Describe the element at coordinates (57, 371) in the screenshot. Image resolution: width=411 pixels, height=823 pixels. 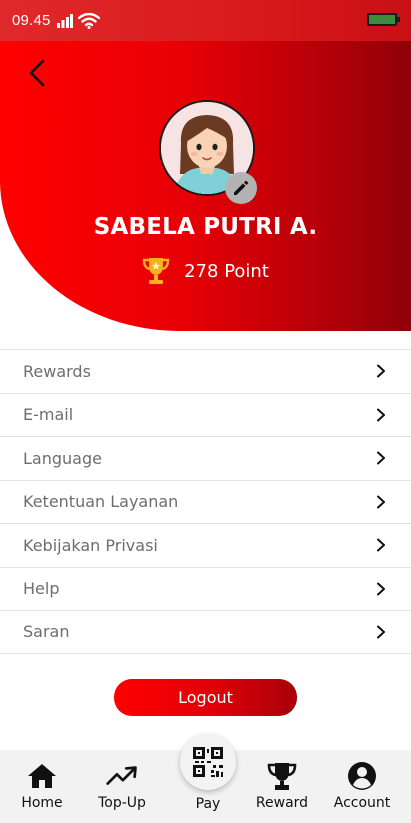
I see `menu-item-label: Rewards` at that location.